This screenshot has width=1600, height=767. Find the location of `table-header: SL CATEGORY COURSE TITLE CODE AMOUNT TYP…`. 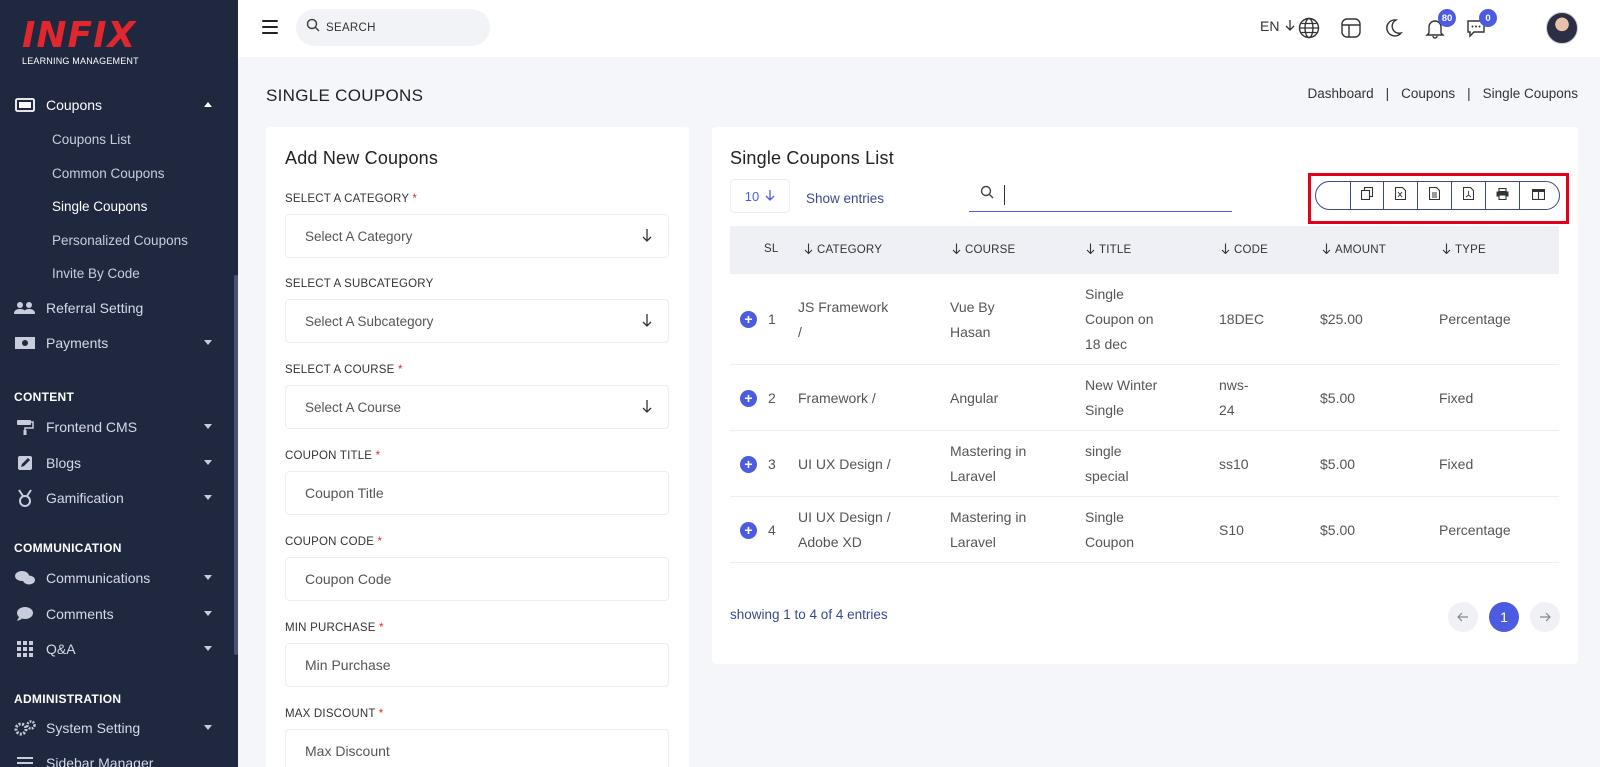

table-header: SL CATEGORY COURSE TITLE CODE AMOUNT TYP… is located at coordinates (1144, 250).